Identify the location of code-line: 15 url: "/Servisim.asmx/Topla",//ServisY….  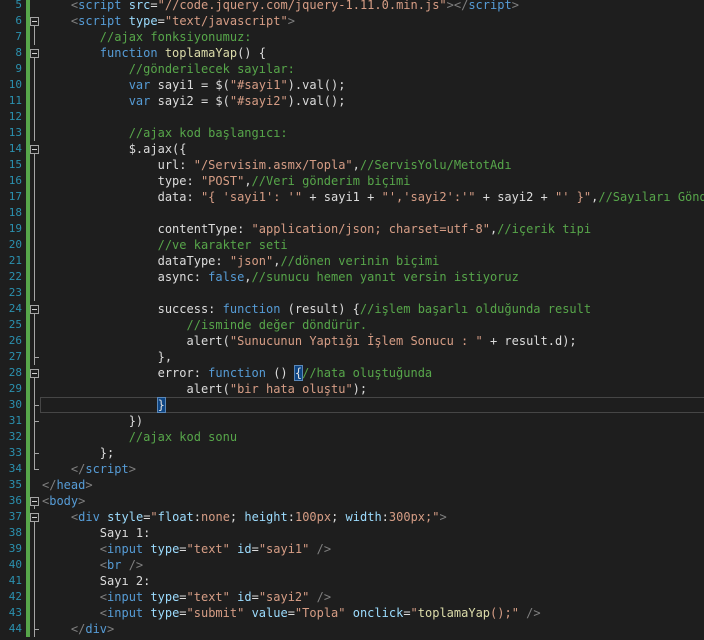
(352, 165).